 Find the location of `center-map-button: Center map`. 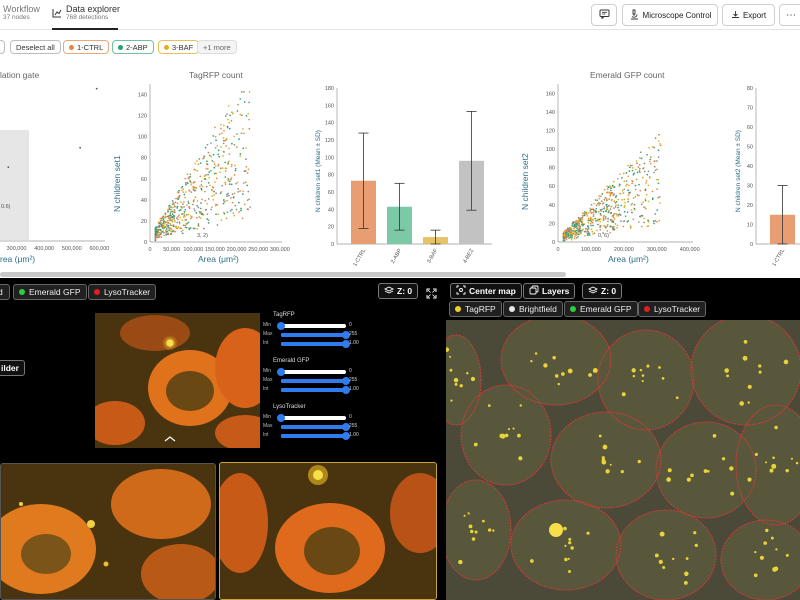

center-map-button: Center map is located at coordinates (486, 291).